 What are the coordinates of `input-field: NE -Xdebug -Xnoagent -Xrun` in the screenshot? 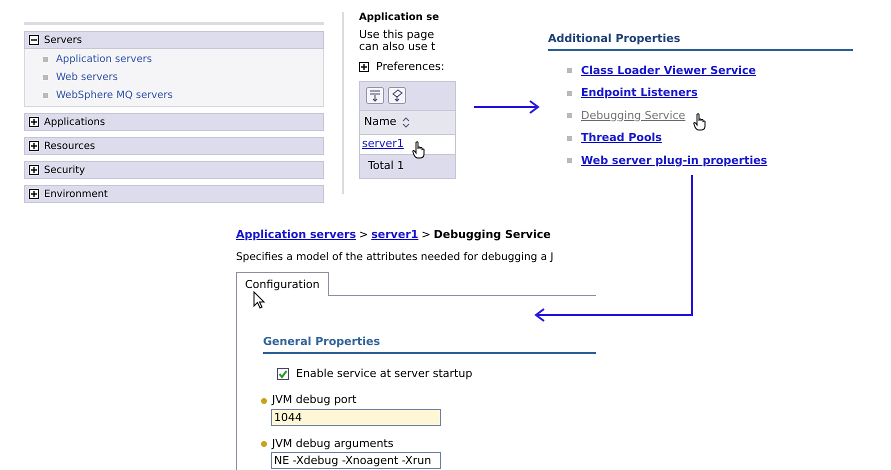 It's located at (356, 461).